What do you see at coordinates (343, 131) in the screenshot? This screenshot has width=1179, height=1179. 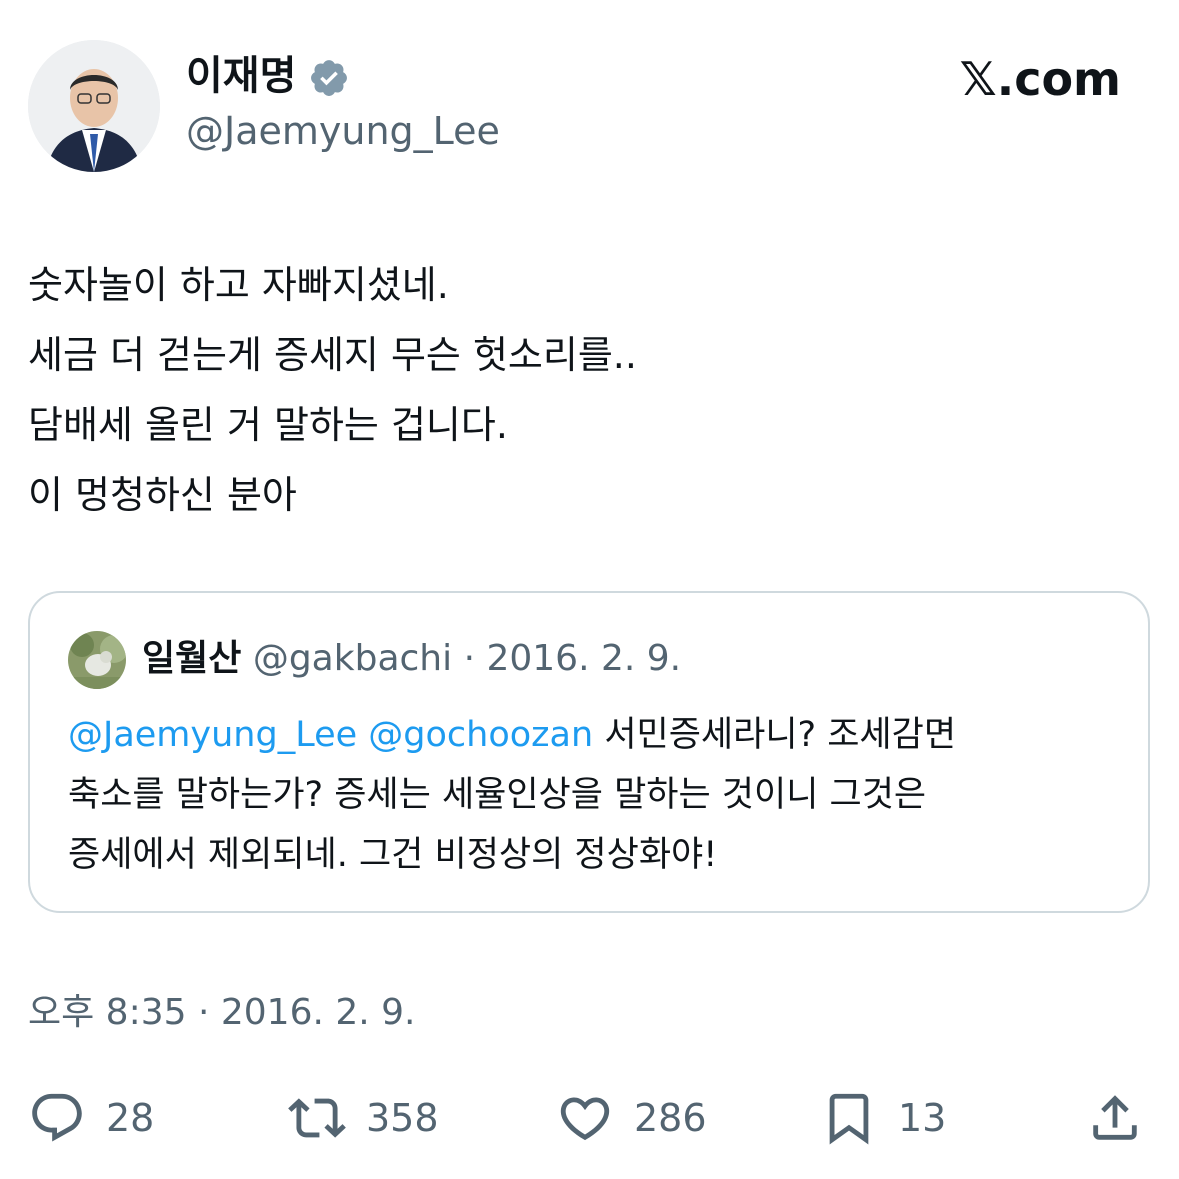 I see `author-handle: @Jaemyung_Lee` at bounding box center [343, 131].